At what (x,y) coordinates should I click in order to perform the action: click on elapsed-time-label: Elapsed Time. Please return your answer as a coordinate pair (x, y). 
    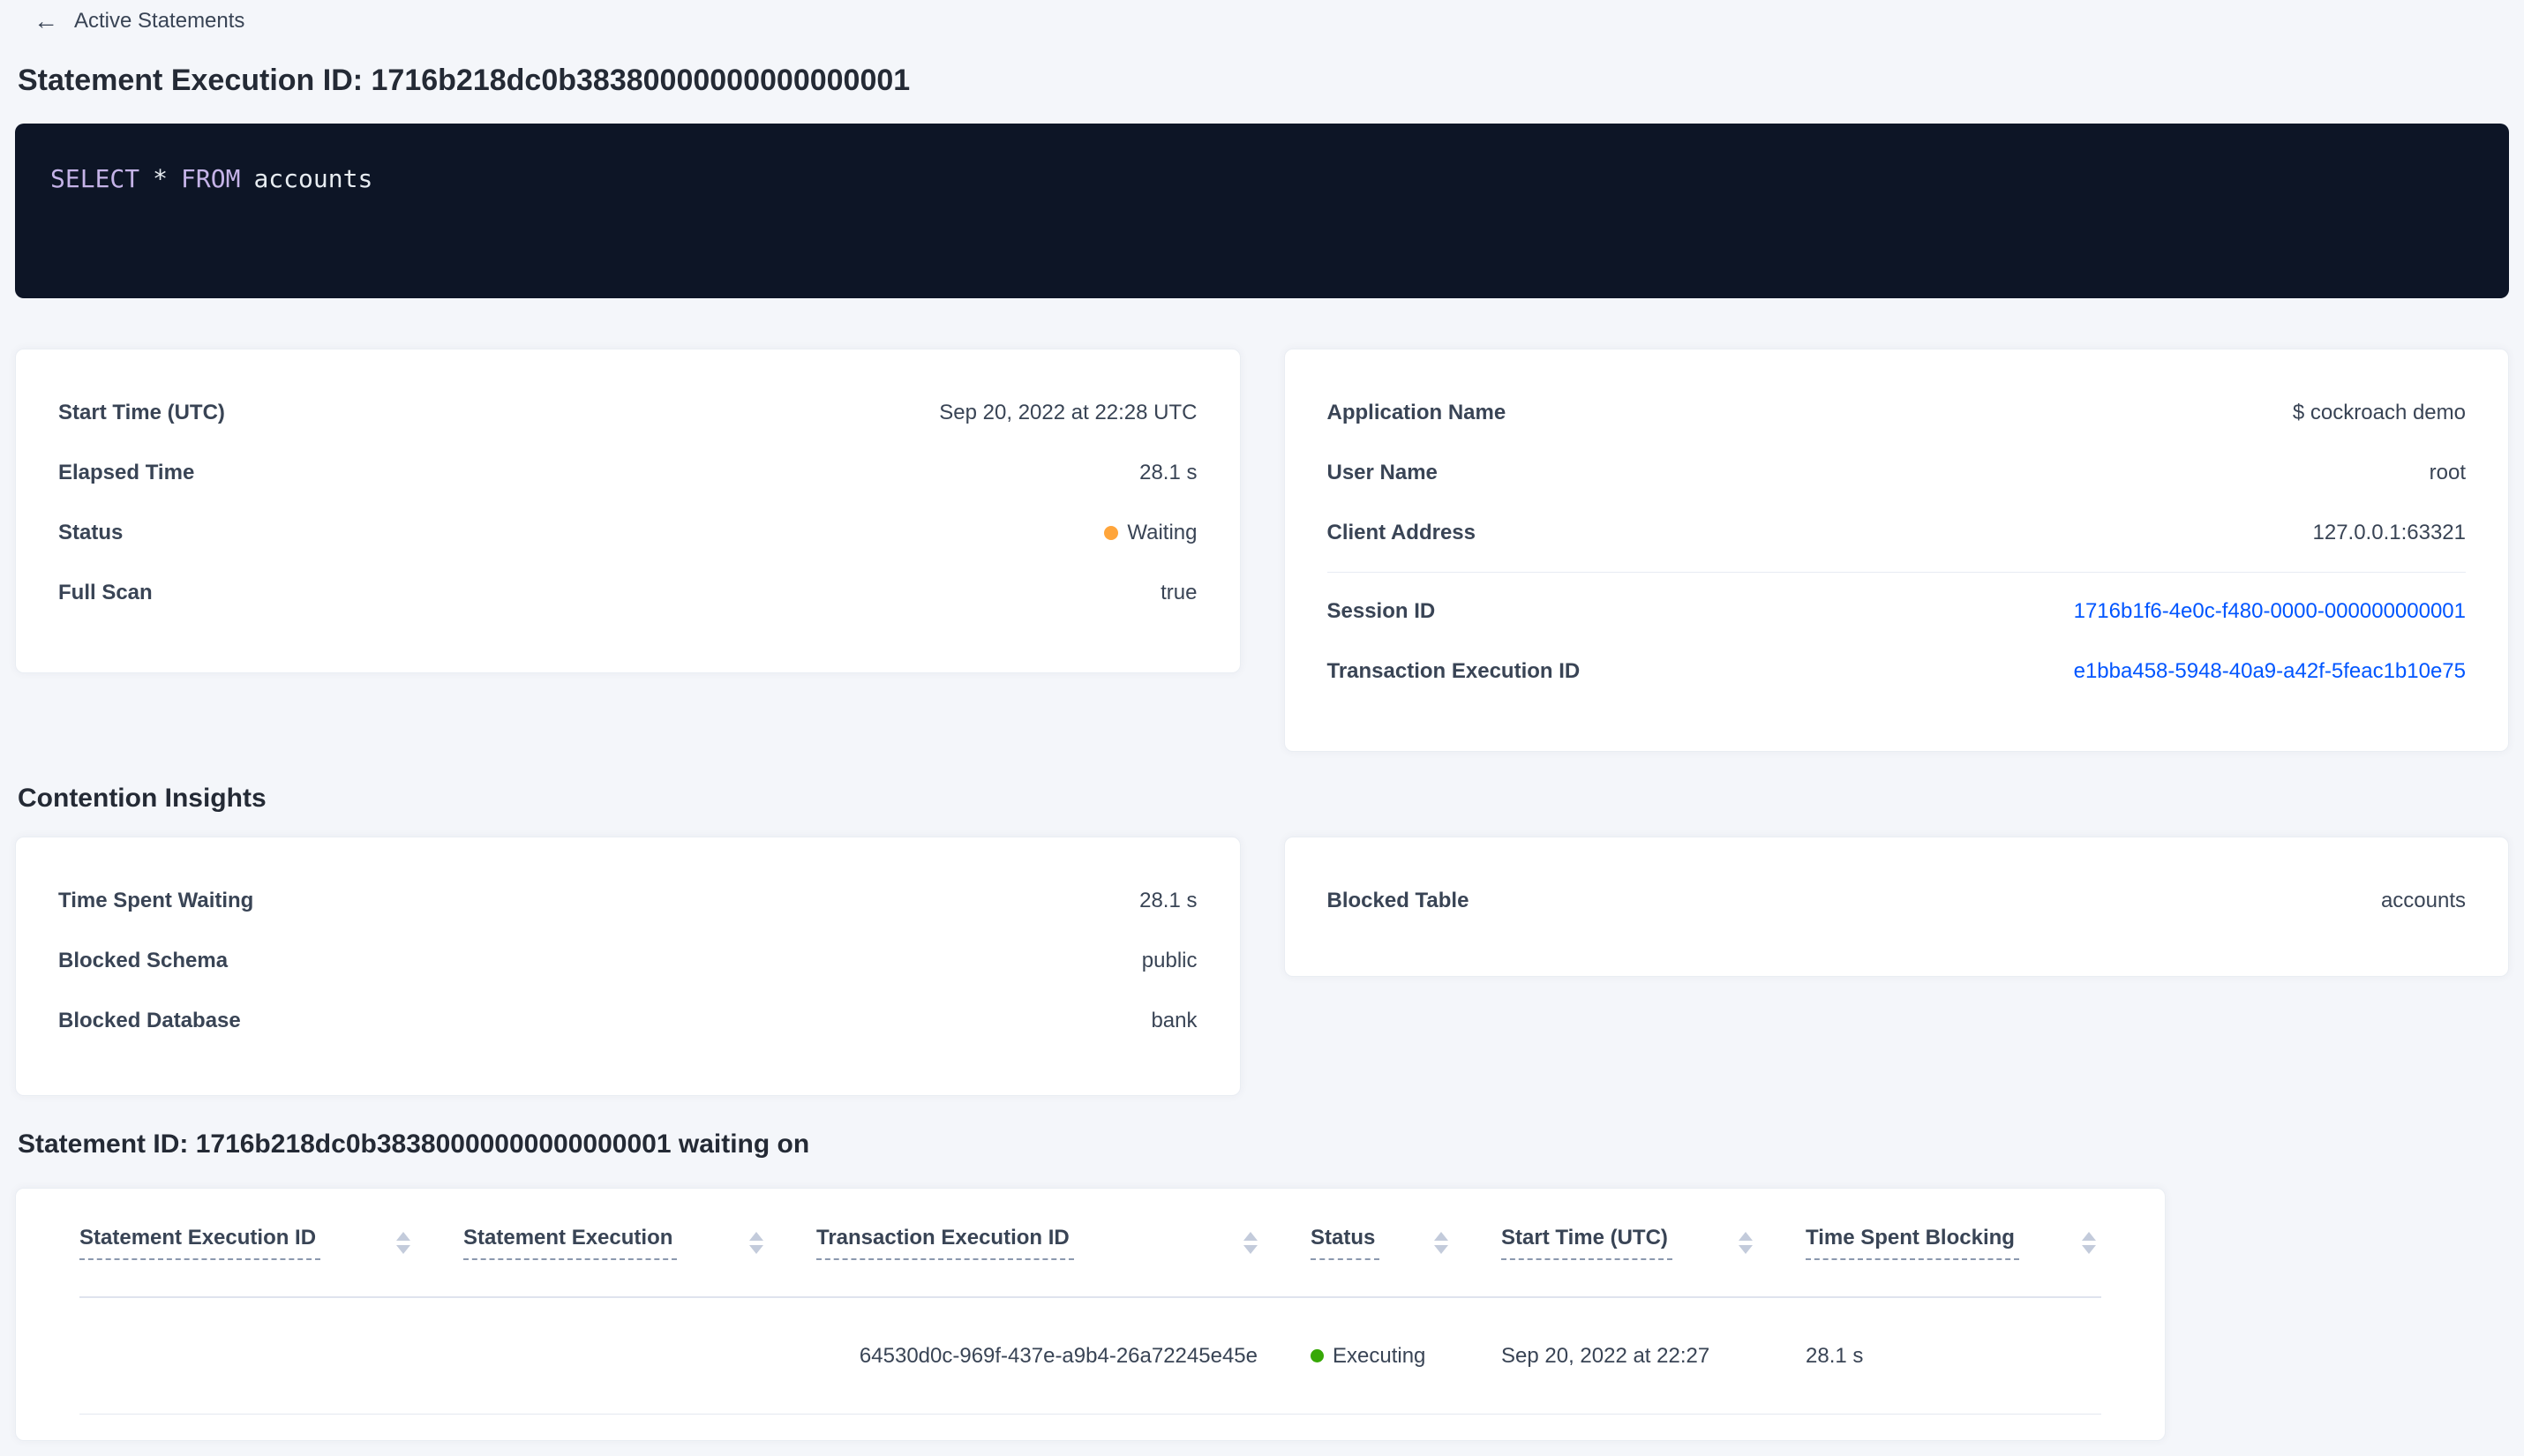
    Looking at the image, I should click on (126, 472).